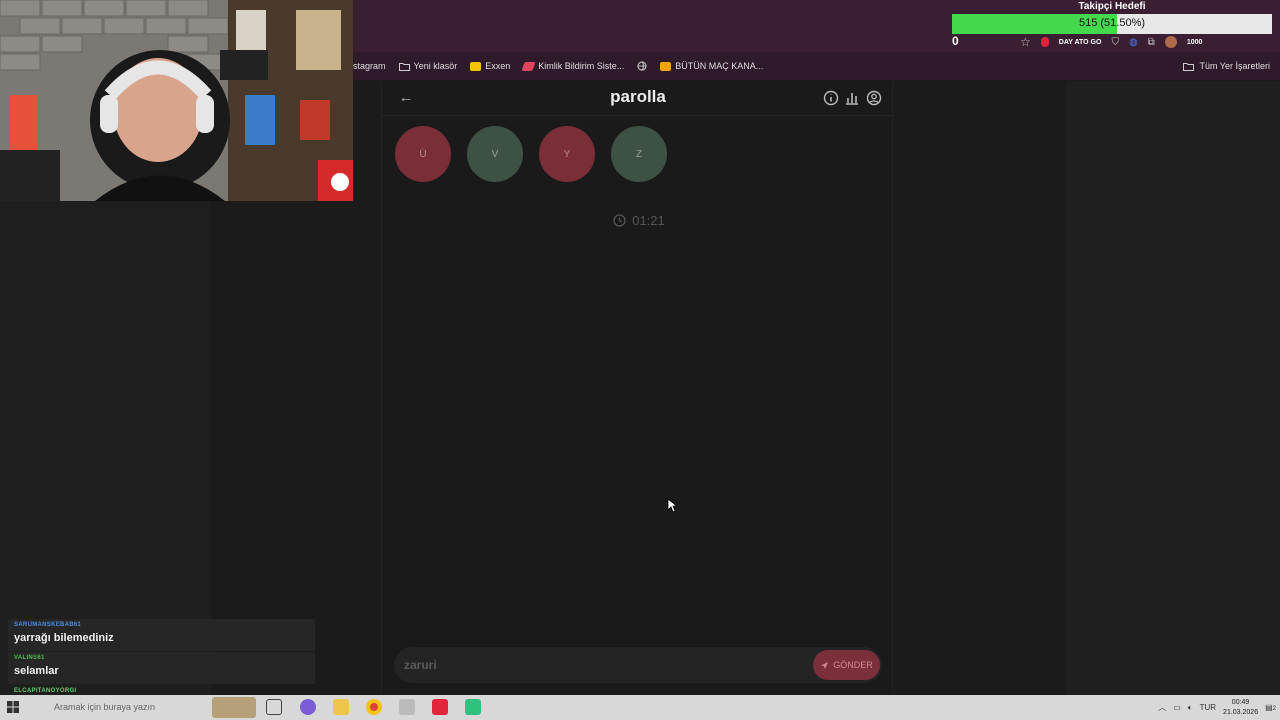 The image size is (1280, 720). I want to click on taskbar-search: Aramak için buraya yazın, so click(118, 707).